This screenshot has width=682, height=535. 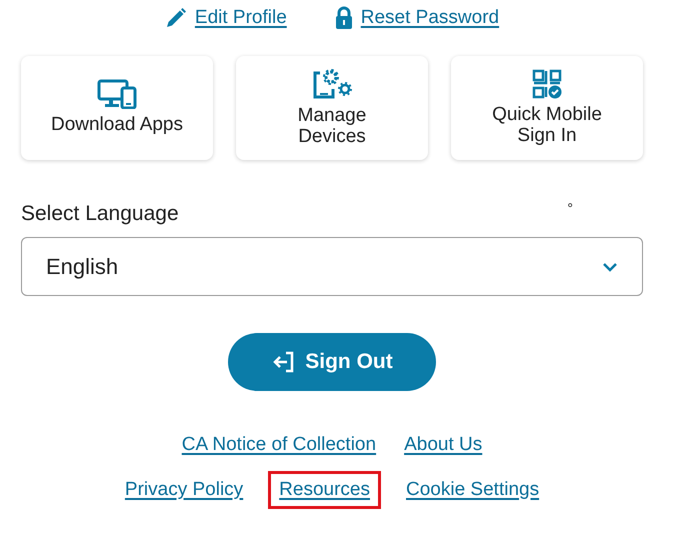 I want to click on tile-button: Download Apps, so click(x=117, y=108).